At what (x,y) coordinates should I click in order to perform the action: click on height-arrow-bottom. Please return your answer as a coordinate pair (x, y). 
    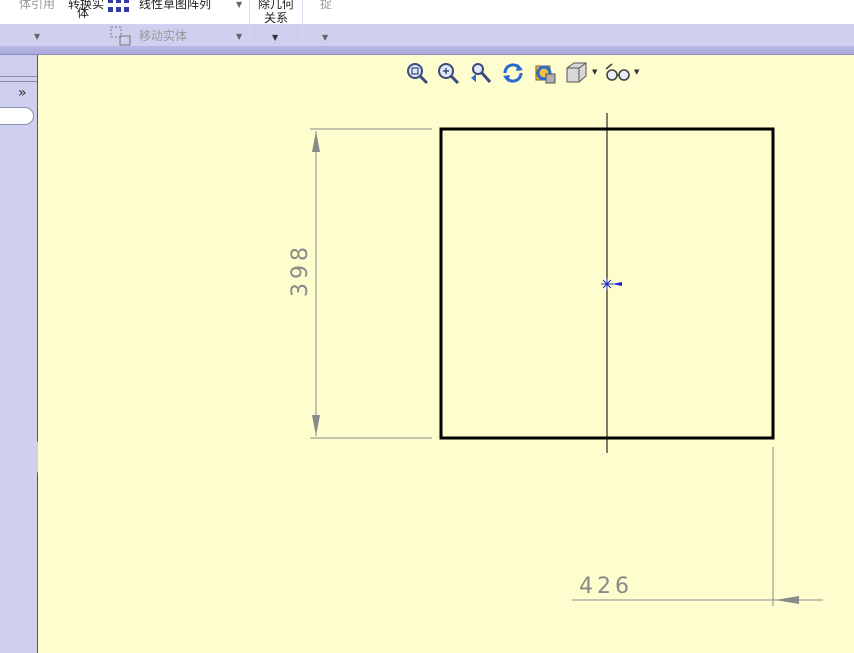
    Looking at the image, I should click on (316, 425).